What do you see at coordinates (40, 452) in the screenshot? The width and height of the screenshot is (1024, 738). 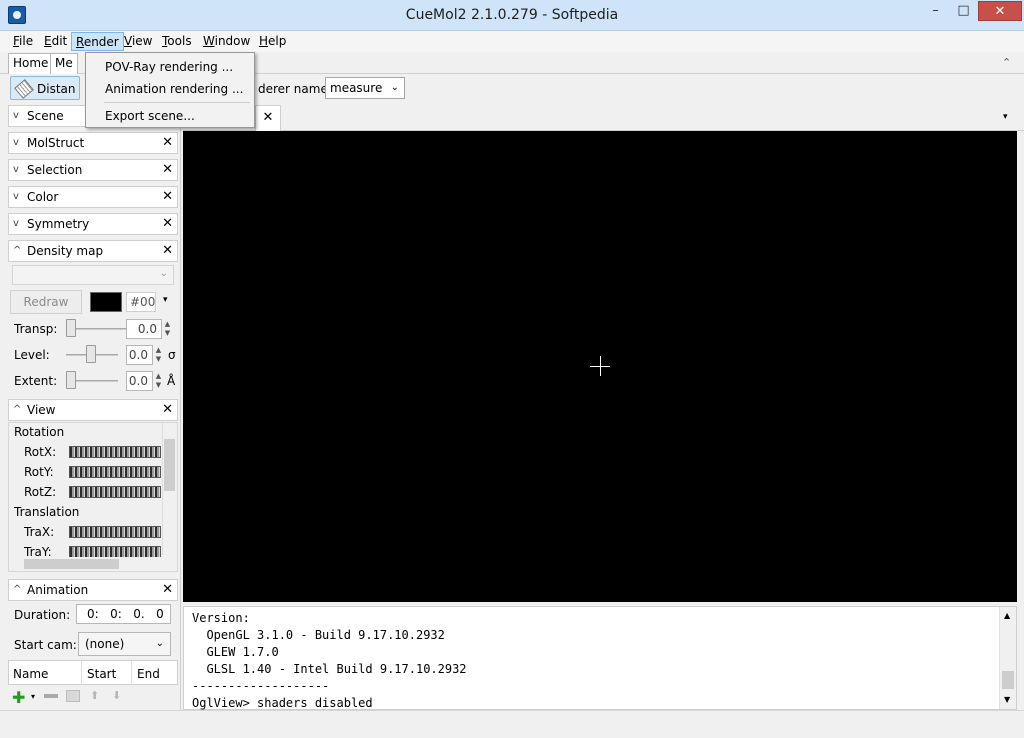 I see `rotx-label: RotX:` at bounding box center [40, 452].